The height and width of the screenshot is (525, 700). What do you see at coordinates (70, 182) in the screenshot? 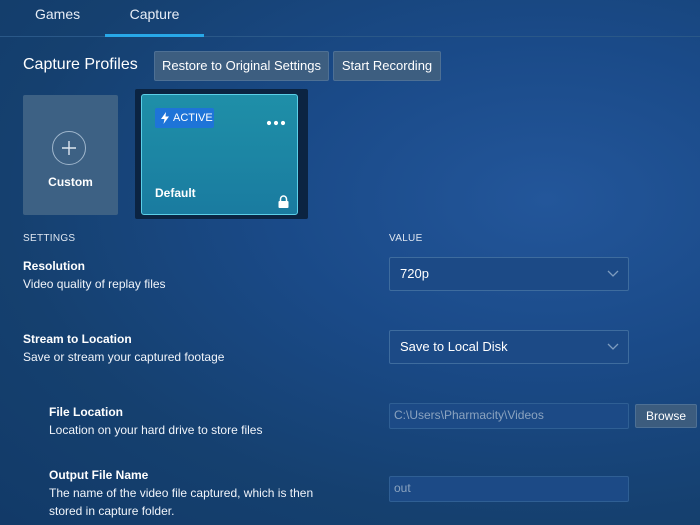
I see `custom-profile-label: Custom` at bounding box center [70, 182].